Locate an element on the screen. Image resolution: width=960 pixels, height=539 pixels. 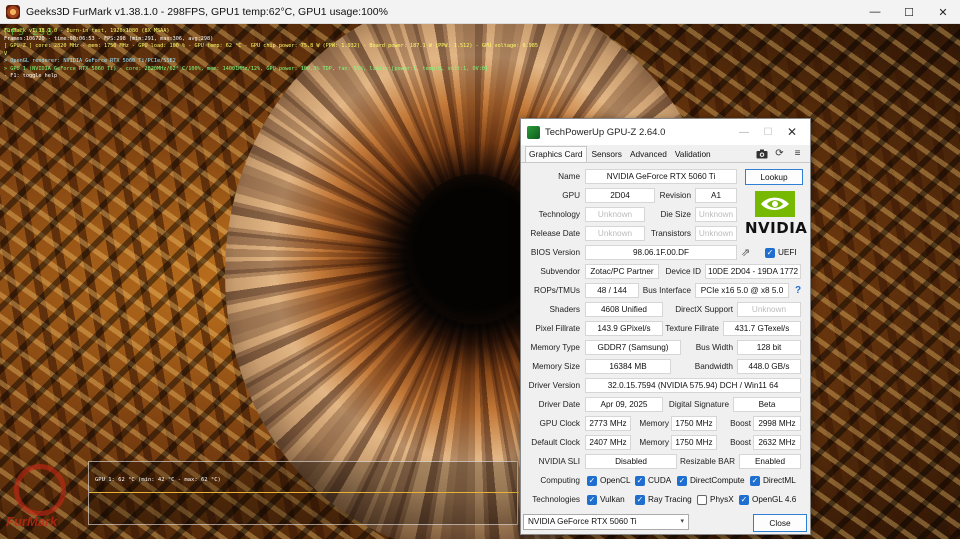
label-gpu-memory: Memory is located at coordinates (654, 423).